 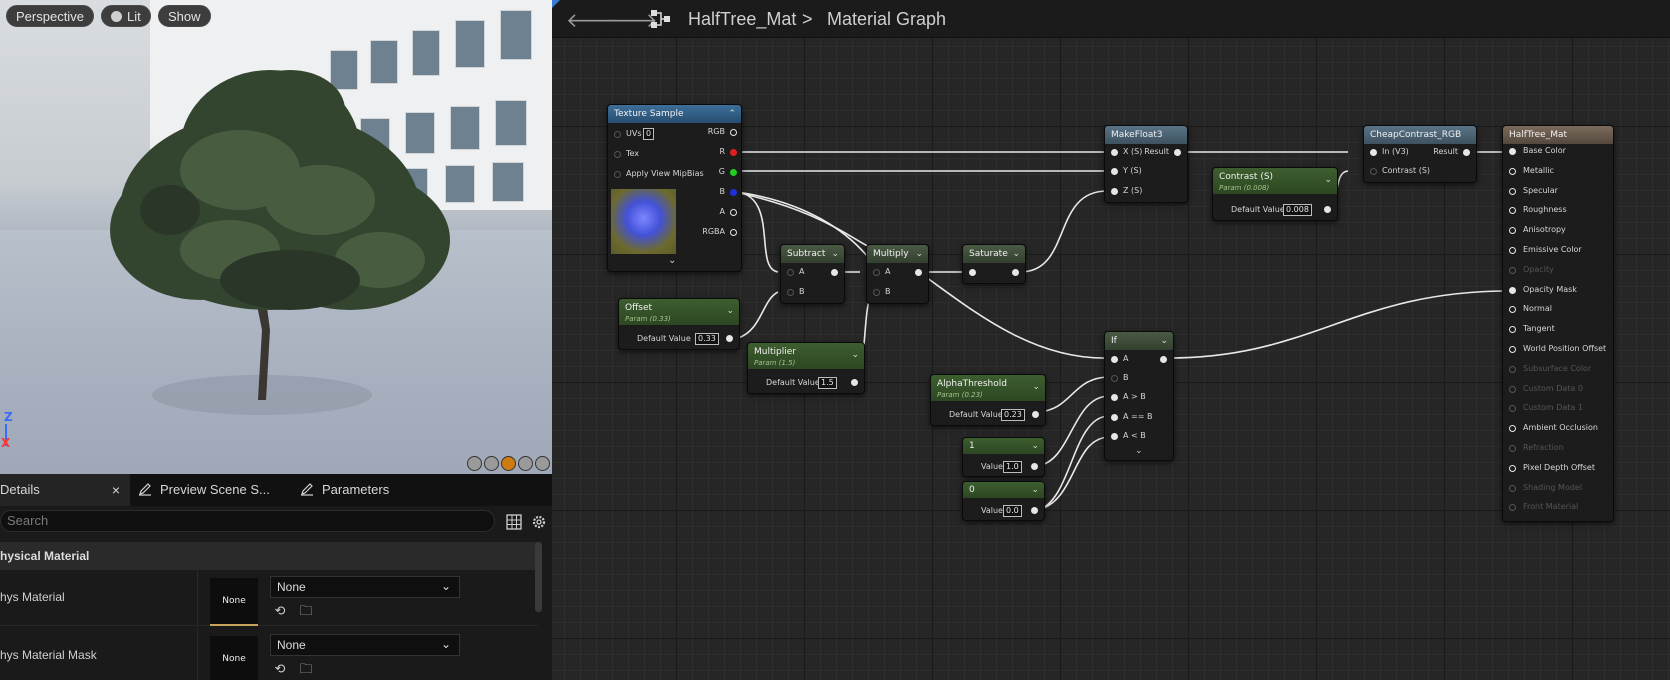 I want to click on node-saturate: Saturate ⌄, so click(x=994, y=264).